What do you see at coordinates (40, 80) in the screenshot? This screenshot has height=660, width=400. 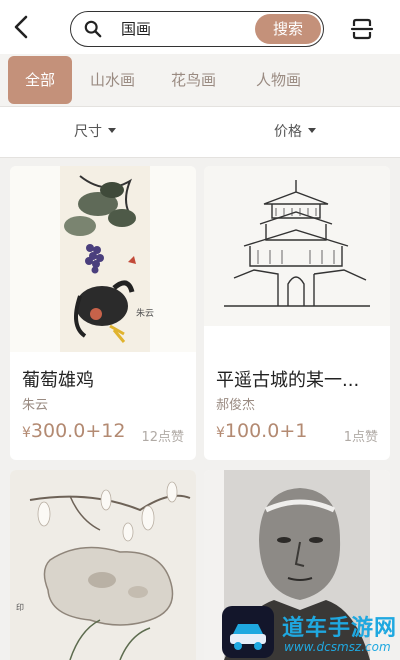 I see `tab-all: 全部` at bounding box center [40, 80].